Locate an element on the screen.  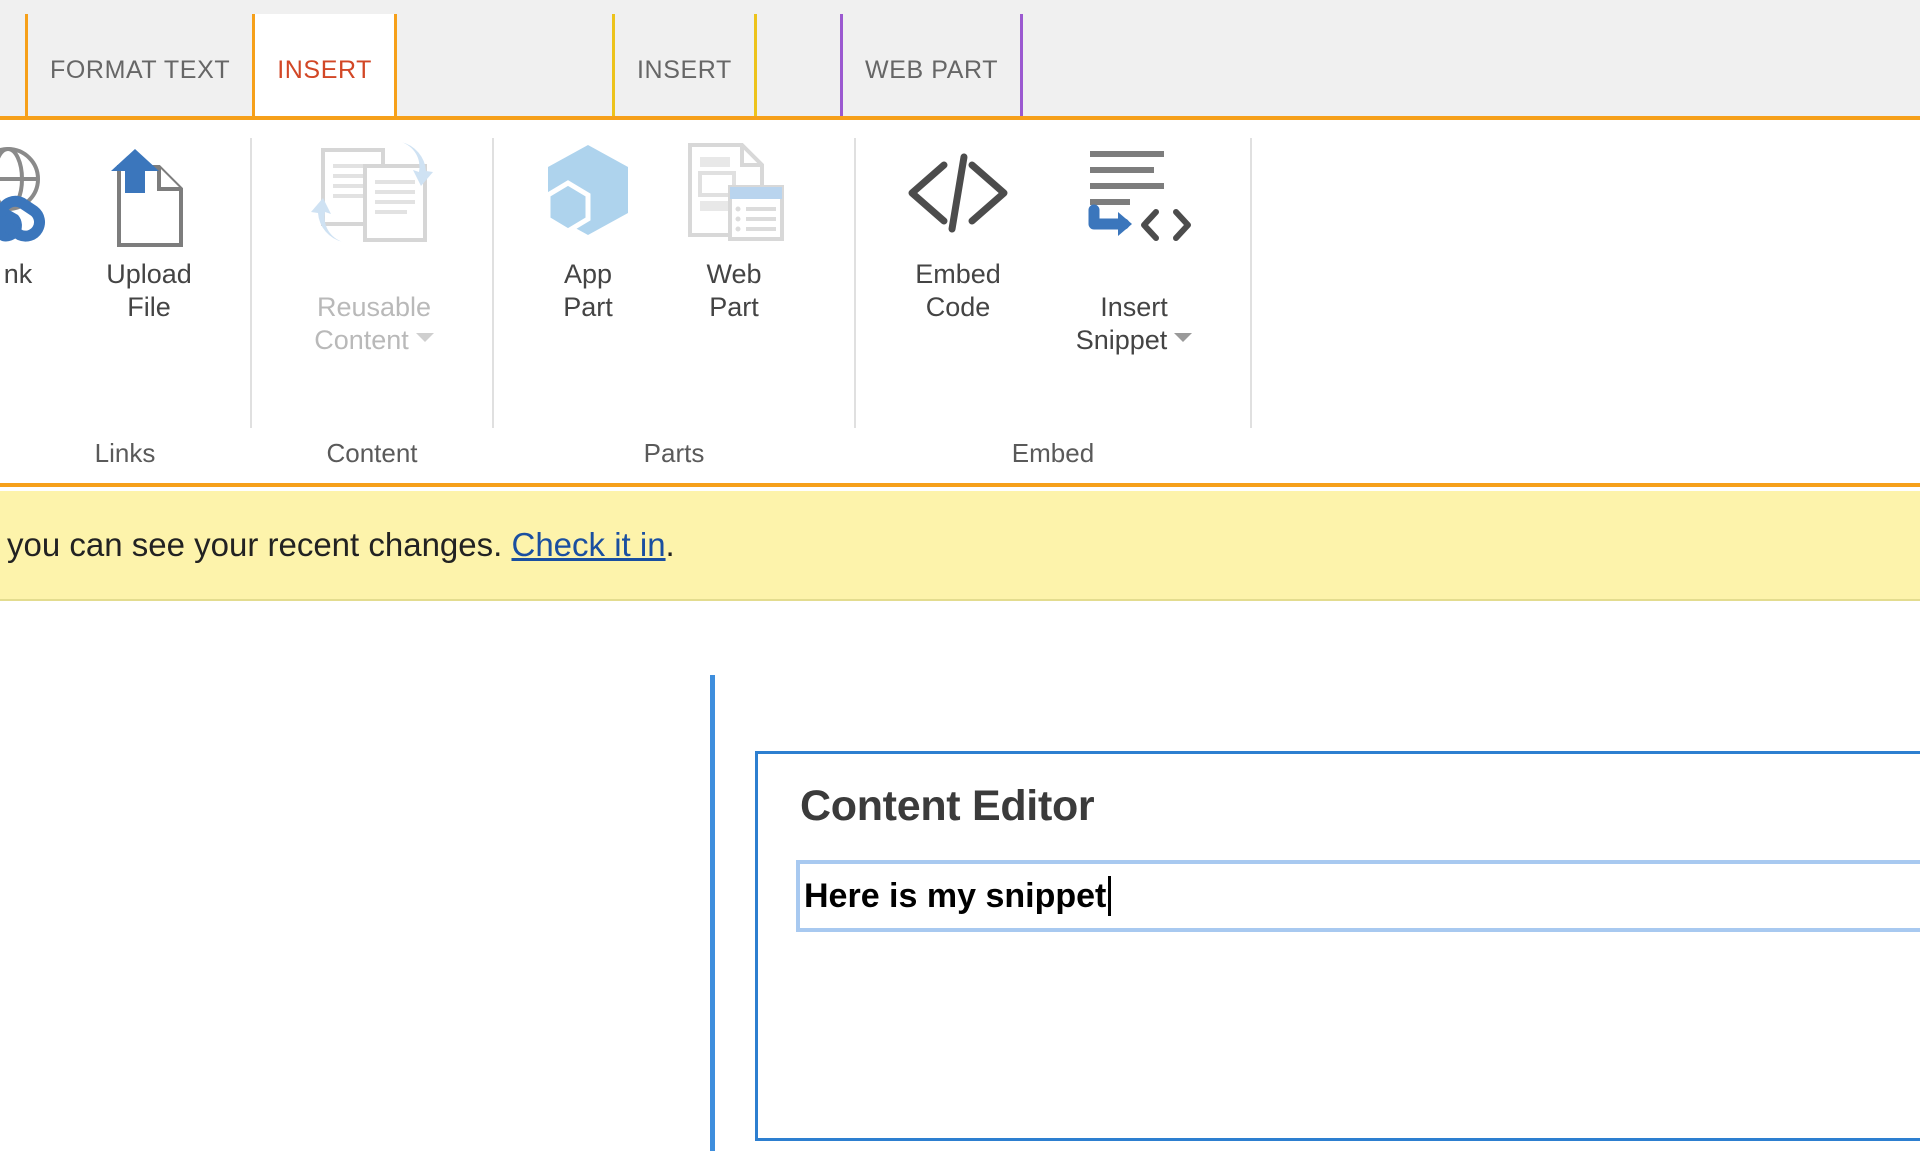
insert-snippet-button-label: Insert Snippet is located at coordinates (1121, 323).